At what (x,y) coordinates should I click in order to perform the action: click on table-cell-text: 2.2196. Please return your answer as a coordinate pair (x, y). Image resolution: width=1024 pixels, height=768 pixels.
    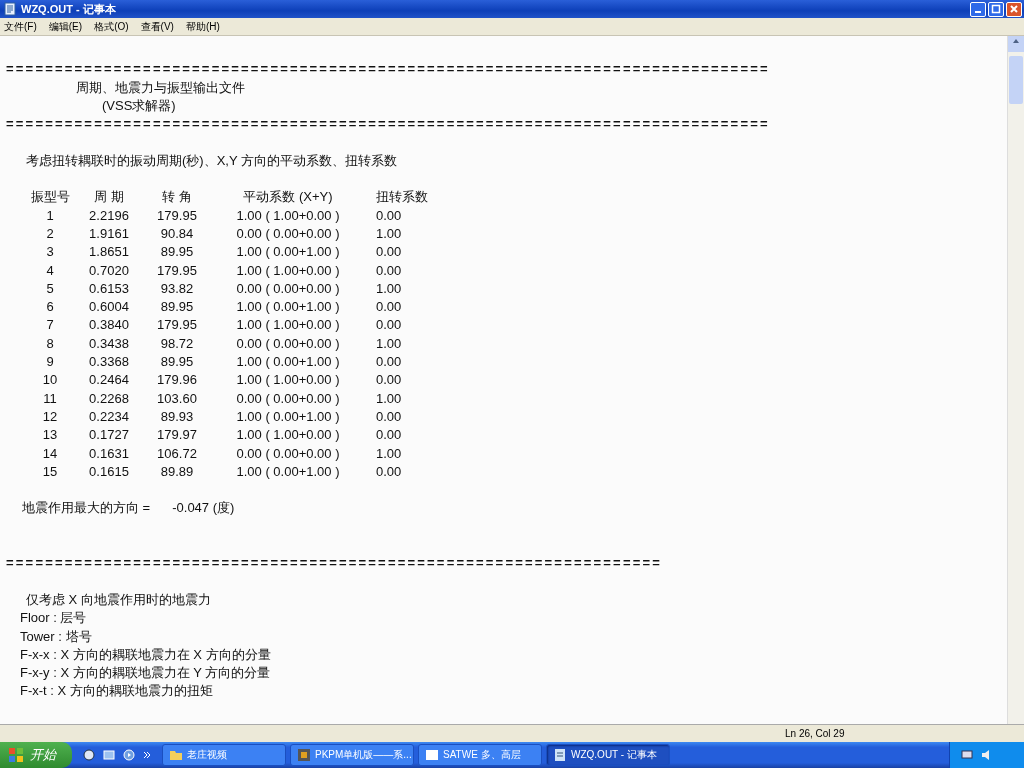
    Looking at the image, I should click on (109, 215).